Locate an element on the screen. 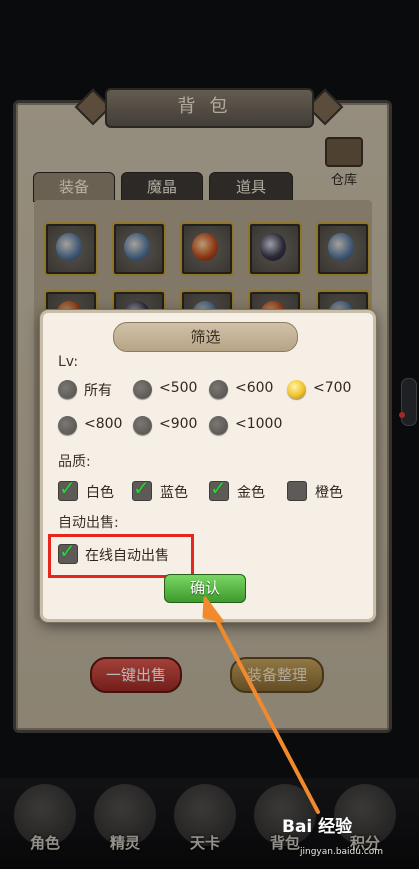  annotation-arrow-icon is located at coordinates (261, 705).